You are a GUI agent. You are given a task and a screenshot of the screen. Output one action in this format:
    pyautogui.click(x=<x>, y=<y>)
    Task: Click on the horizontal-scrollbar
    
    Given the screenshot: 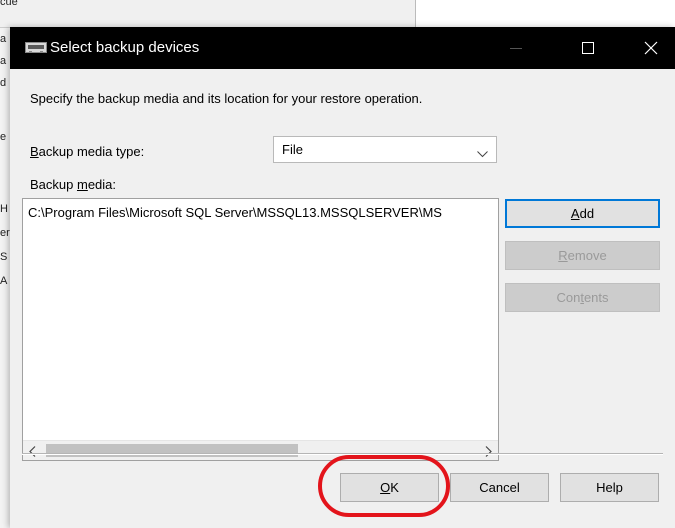 What is the action you would take?
    pyautogui.click(x=260, y=450)
    